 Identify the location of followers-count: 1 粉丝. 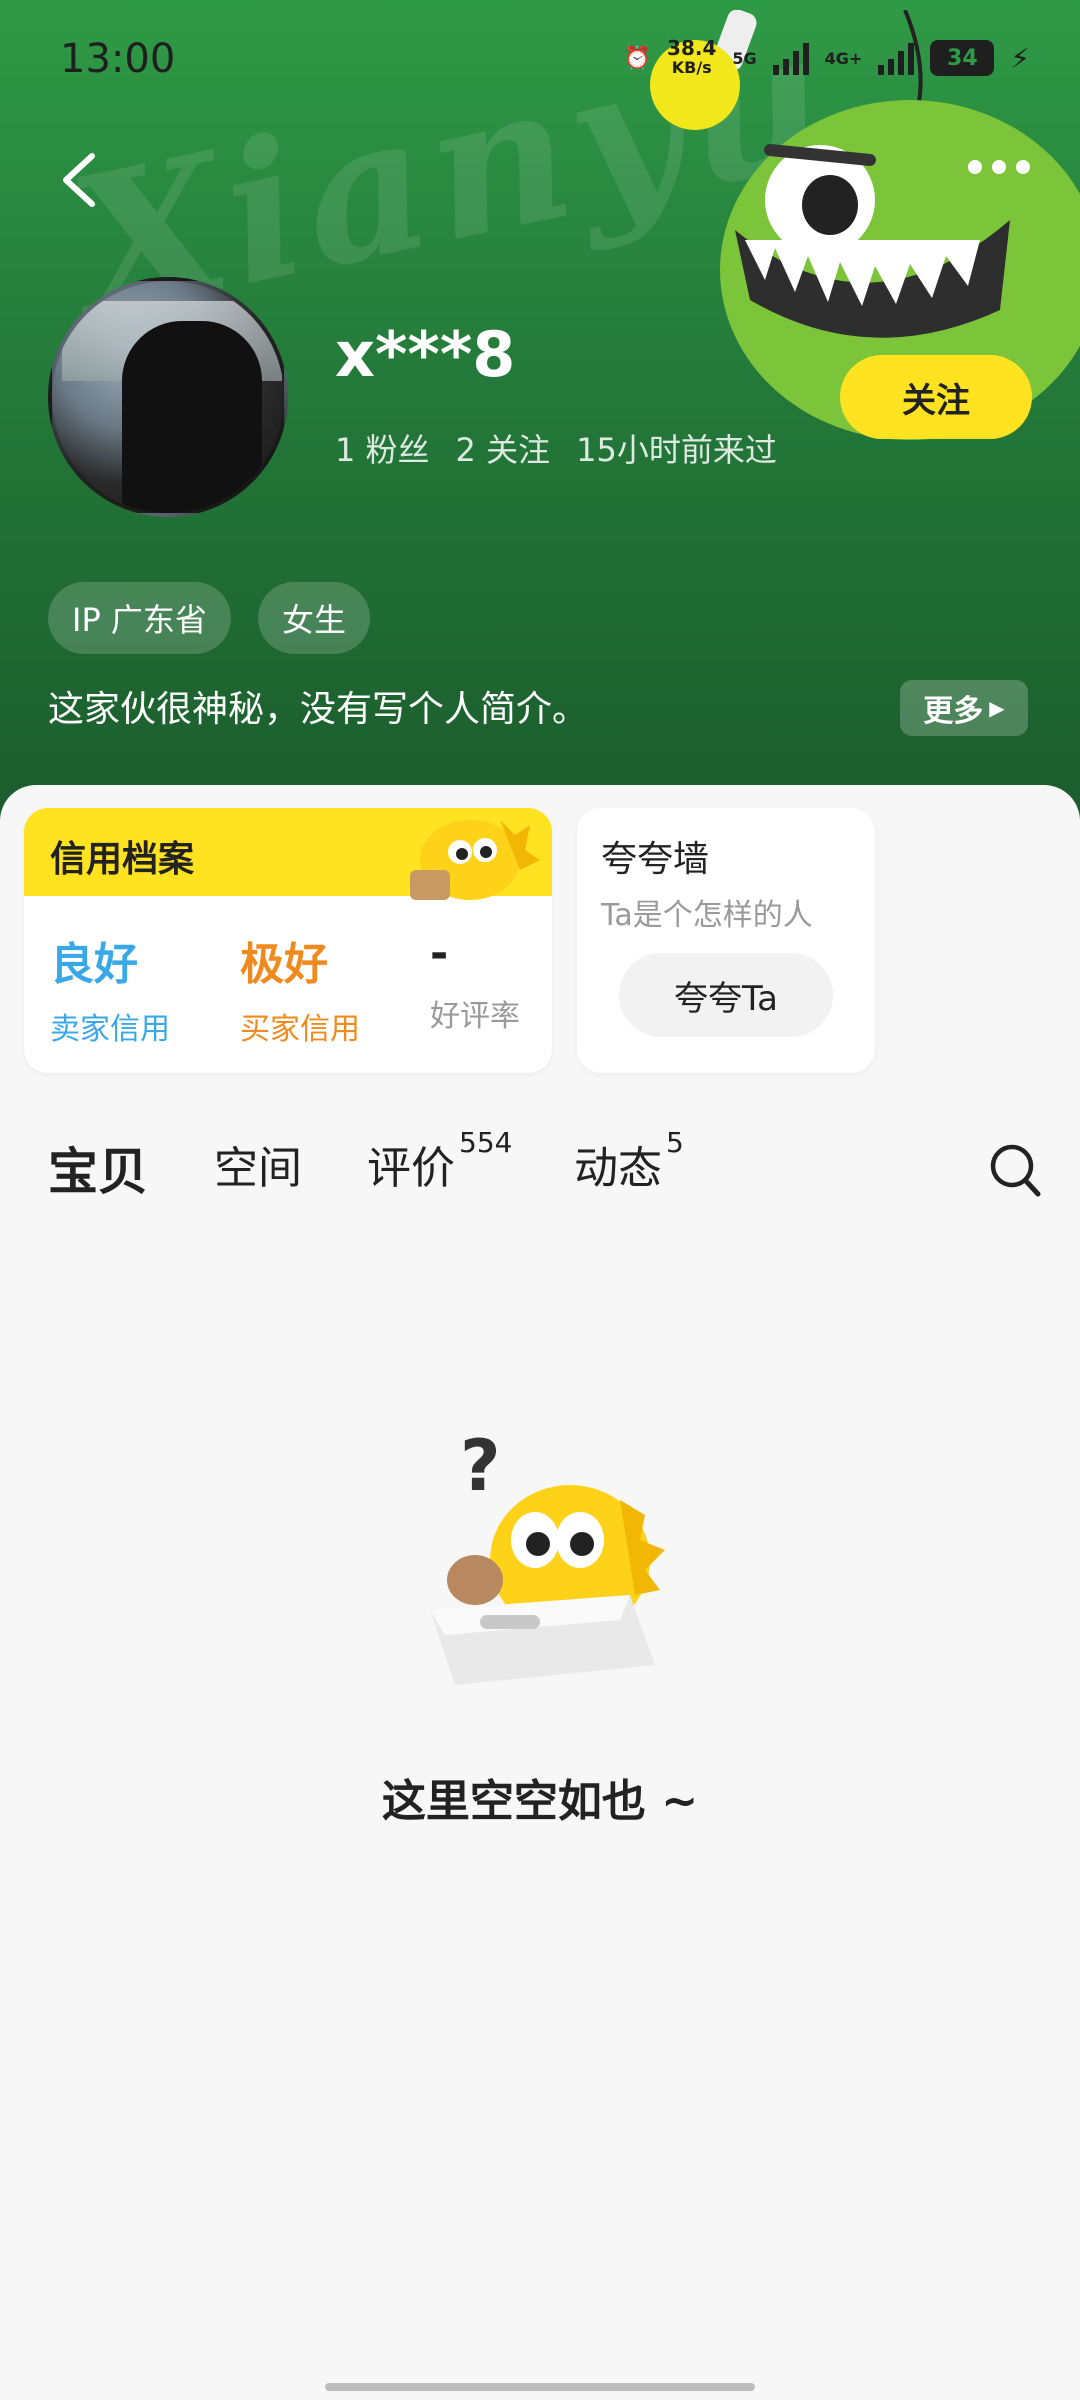
(382, 448).